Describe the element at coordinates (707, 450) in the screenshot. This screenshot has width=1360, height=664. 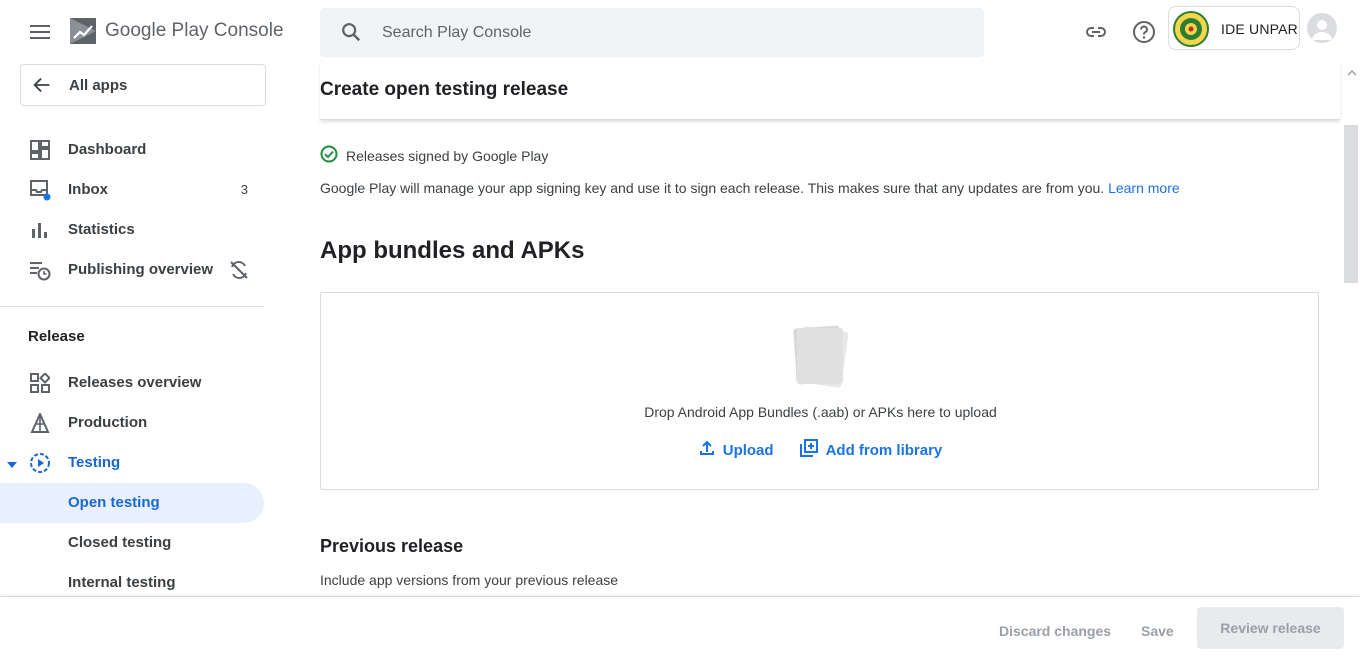
I see `upload-icon` at that location.